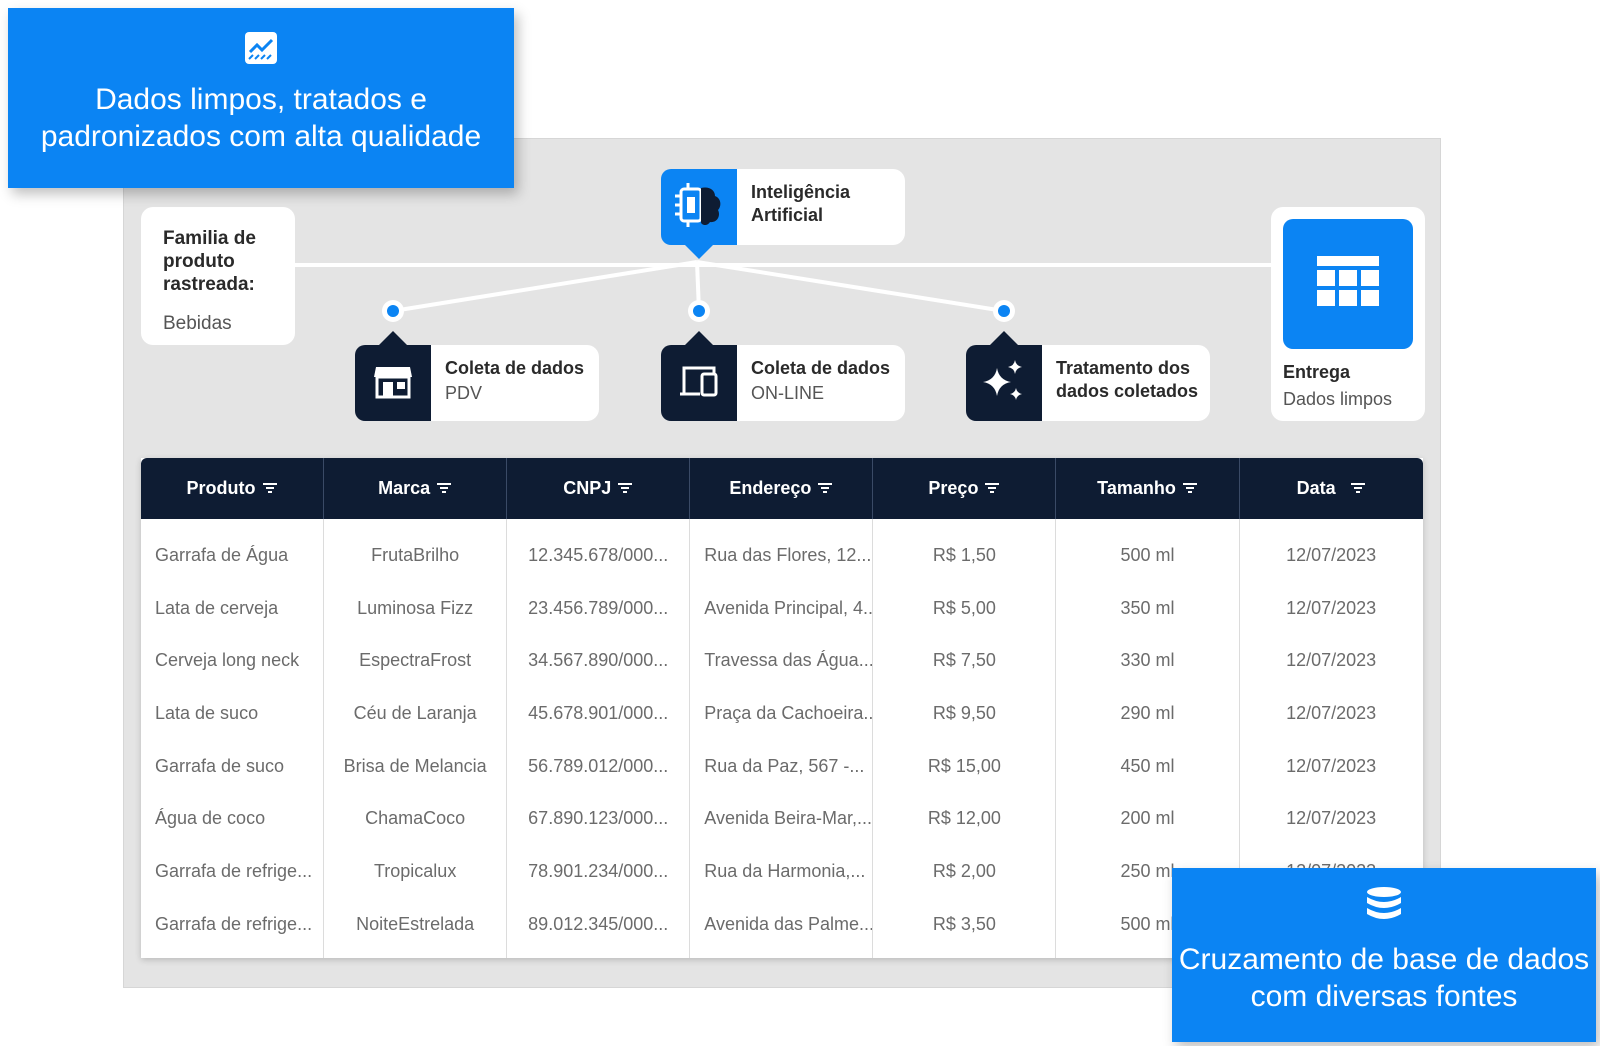 This screenshot has width=1600, height=1046. Describe the element at coordinates (545, 286) in the screenshot. I see `branch-line-pdv` at that location.